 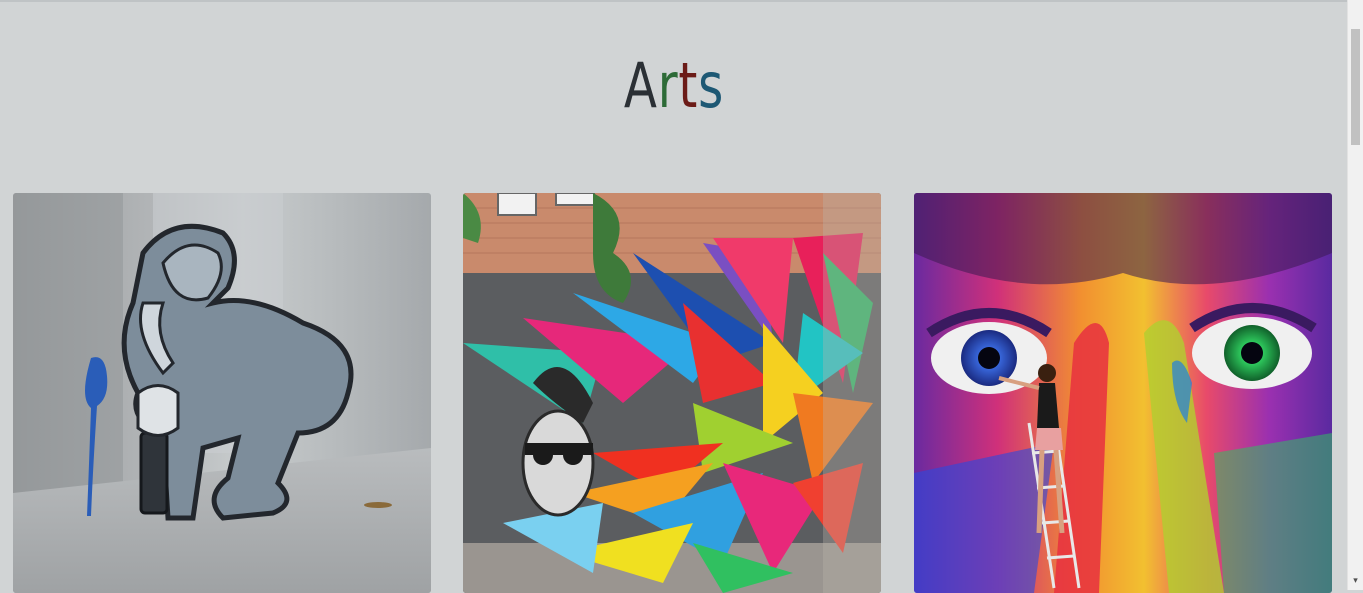 What do you see at coordinates (1355, 295) in the screenshot?
I see `vertical-scrollbar: ▾` at bounding box center [1355, 295].